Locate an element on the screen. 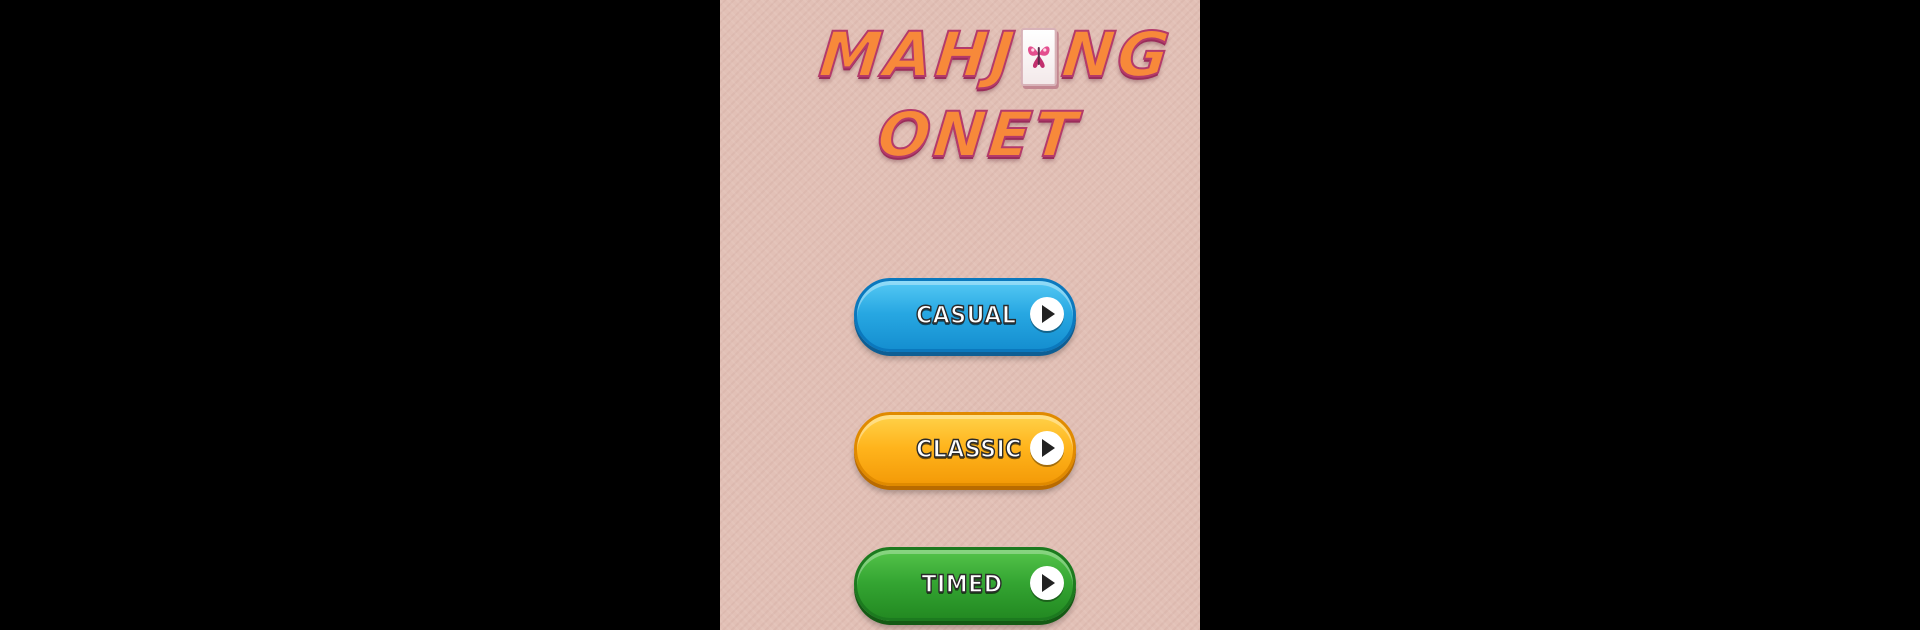 The image size is (1920, 630). game-logo: MAHJ NG ONET is located at coordinates (960, 94).